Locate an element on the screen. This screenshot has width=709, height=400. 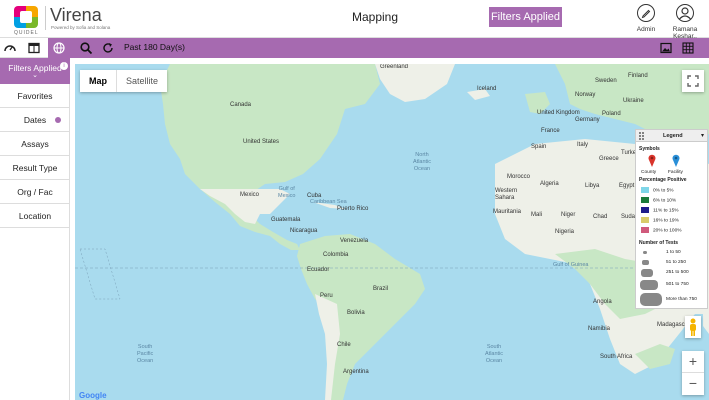
globe-tab is located at coordinates (59, 48).